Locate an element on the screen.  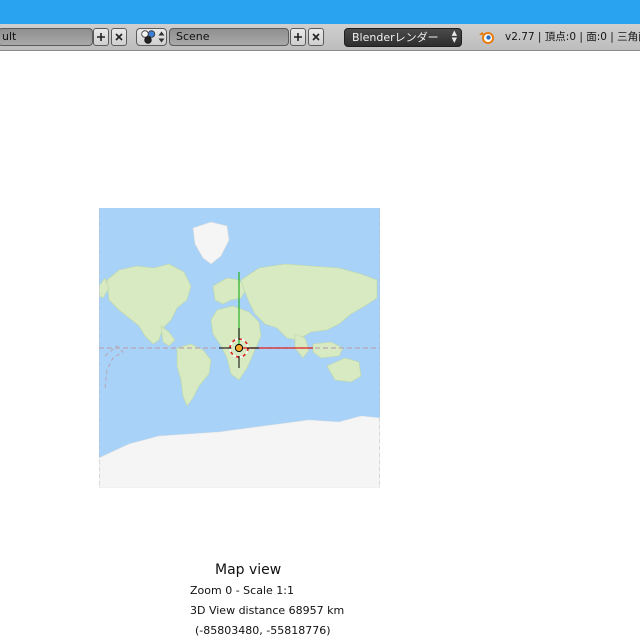
updown-arrows-icon is located at coordinates (161, 37).